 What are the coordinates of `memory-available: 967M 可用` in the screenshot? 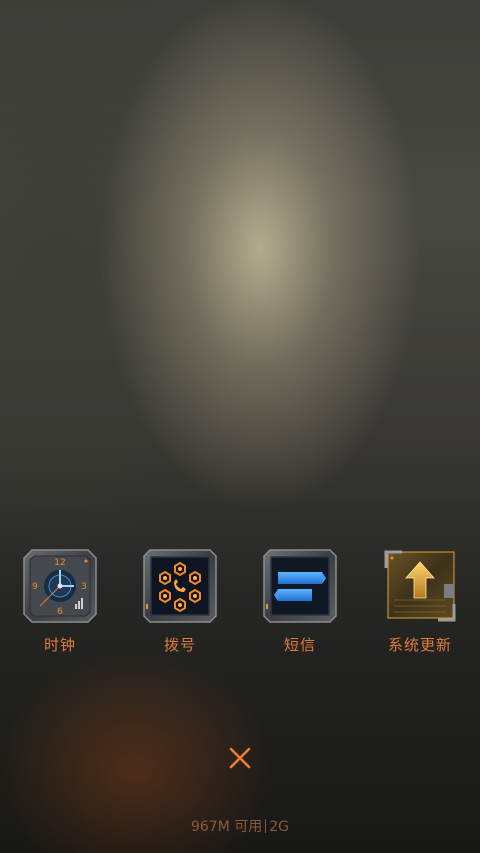 It's located at (226, 827).